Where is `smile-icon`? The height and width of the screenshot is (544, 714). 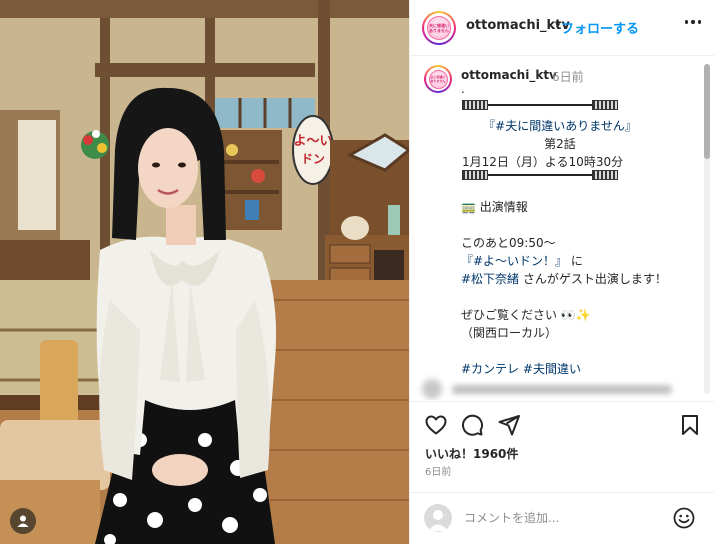 smile-icon is located at coordinates (684, 518).